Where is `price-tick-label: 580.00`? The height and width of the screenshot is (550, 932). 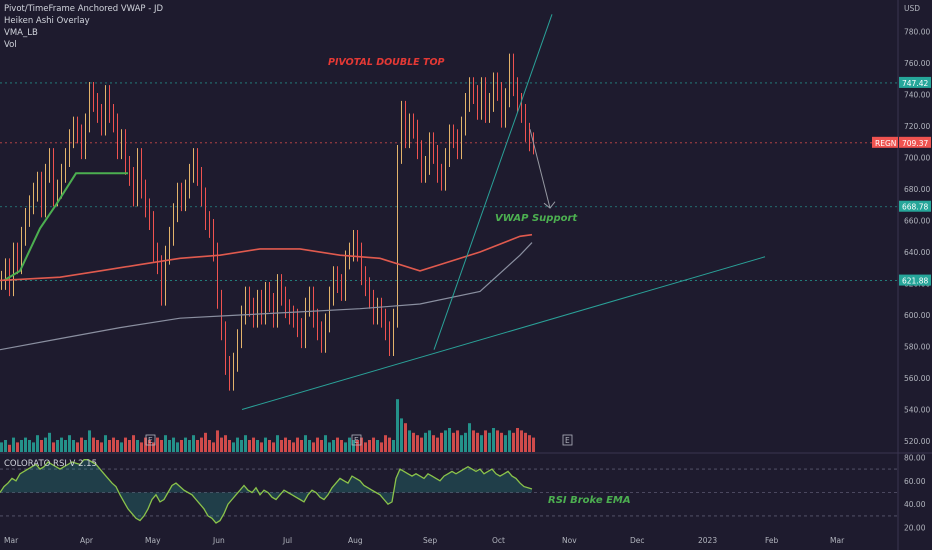 price-tick-label: 580.00 is located at coordinates (917, 347).